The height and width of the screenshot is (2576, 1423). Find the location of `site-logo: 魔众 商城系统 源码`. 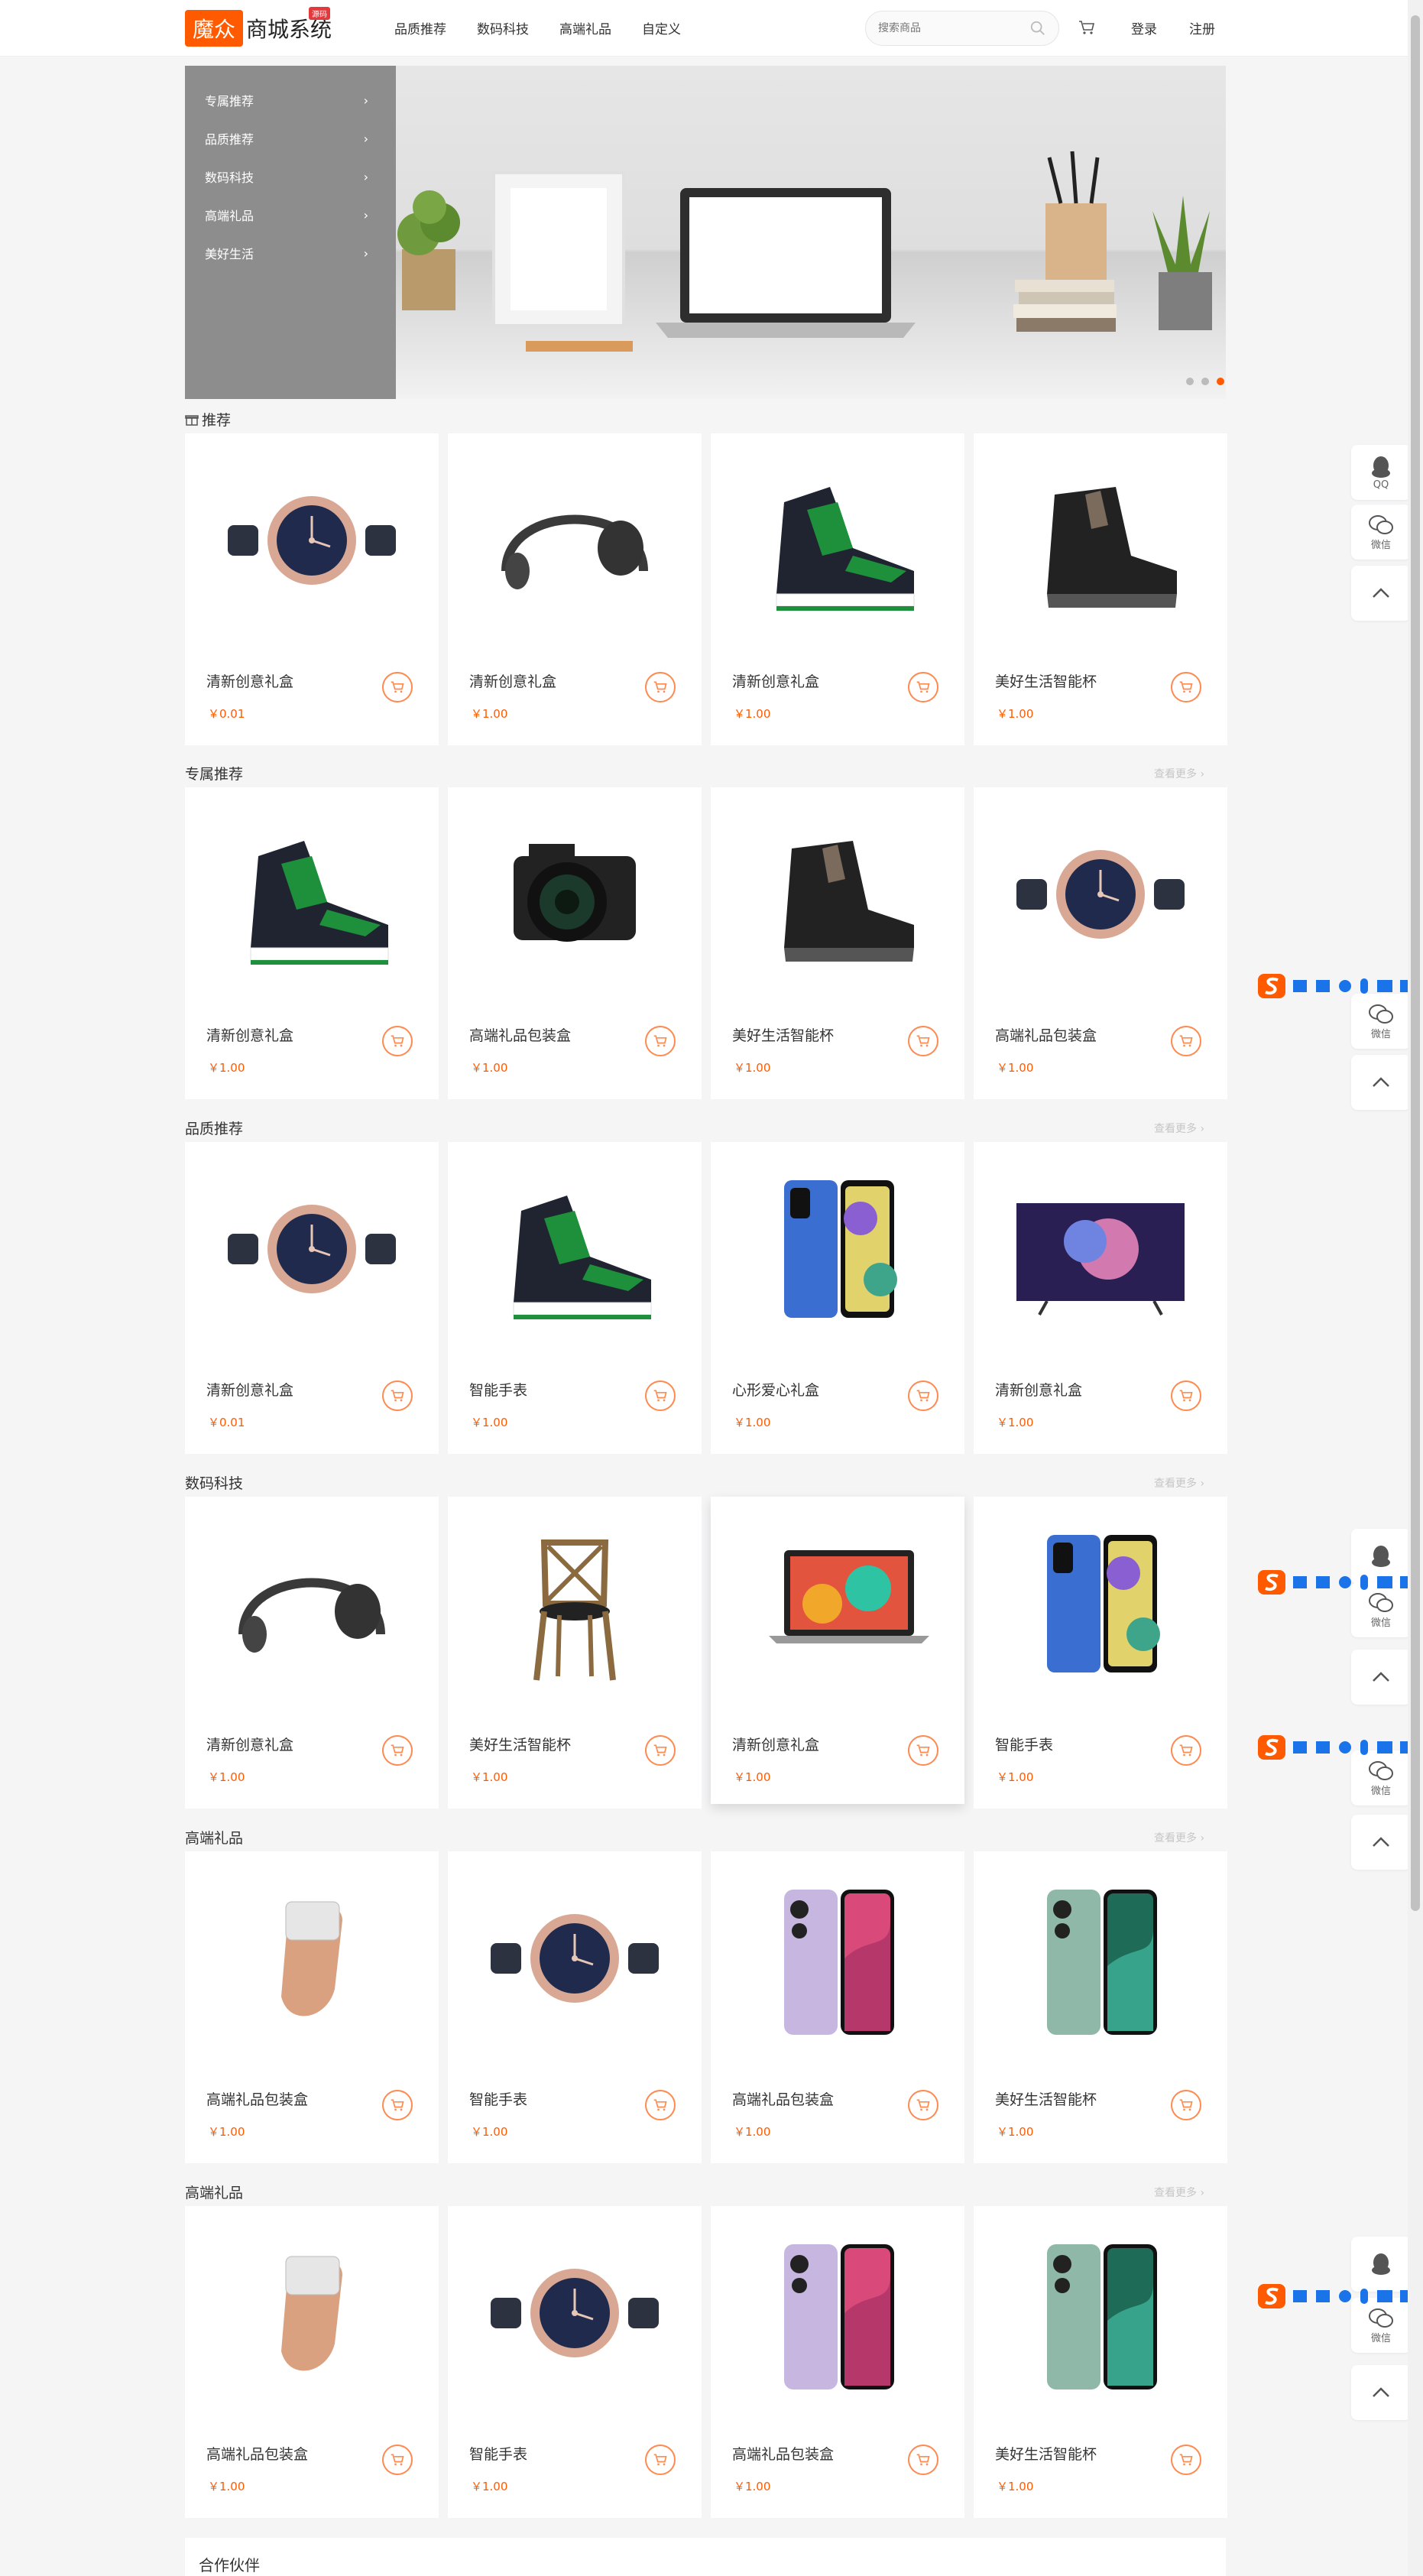

site-logo: 魔众 商城系统 源码 is located at coordinates (258, 27).